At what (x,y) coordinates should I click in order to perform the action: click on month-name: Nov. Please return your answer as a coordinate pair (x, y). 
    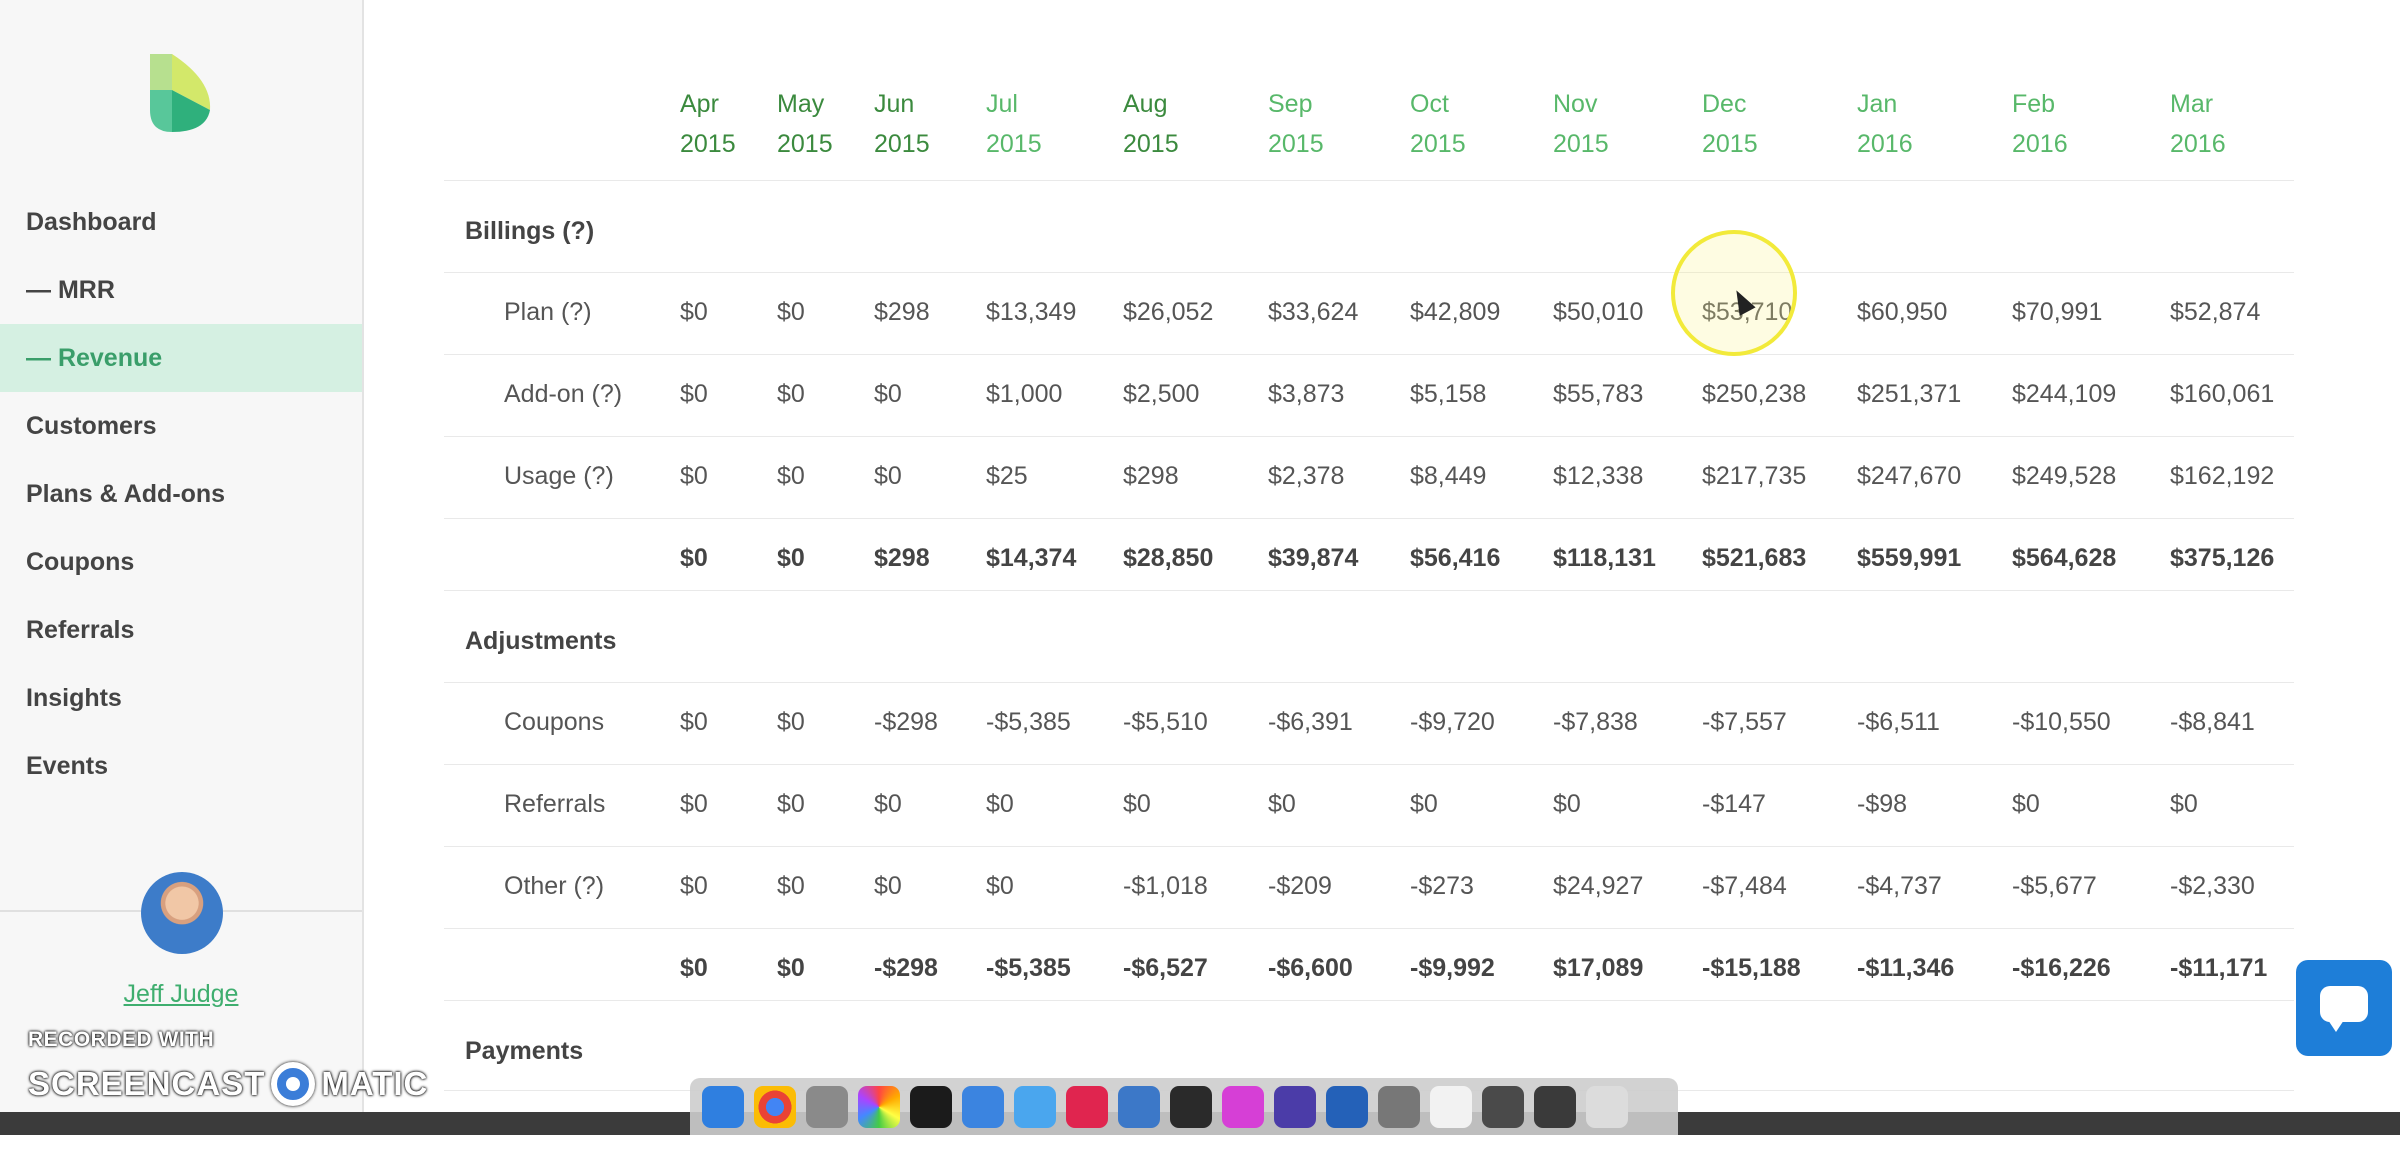
    Looking at the image, I should click on (1575, 104).